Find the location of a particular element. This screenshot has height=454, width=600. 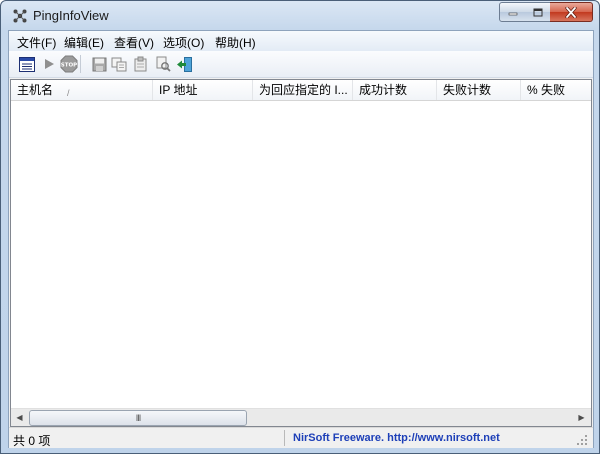

copy-button is located at coordinates (119, 64).